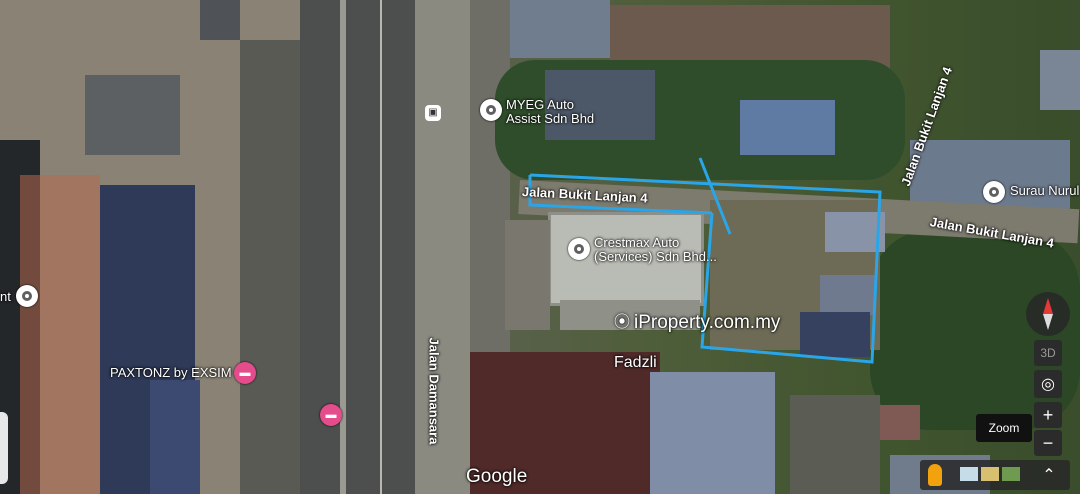  I want to click on place-label-myeg: MYEG Auto Assist Sdn Bhd, so click(550, 112).